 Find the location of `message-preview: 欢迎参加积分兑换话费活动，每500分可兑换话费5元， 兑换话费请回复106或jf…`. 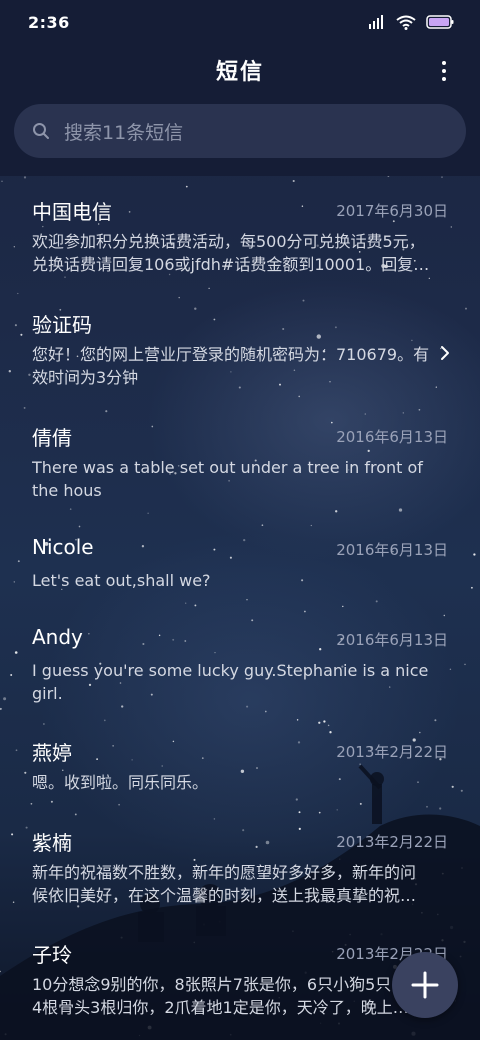

message-preview: 欢迎参加积分兑换话费活动，每500分可兑换话费5元， 兑换话费请回复106或jf… is located at coordinates (234, 253).